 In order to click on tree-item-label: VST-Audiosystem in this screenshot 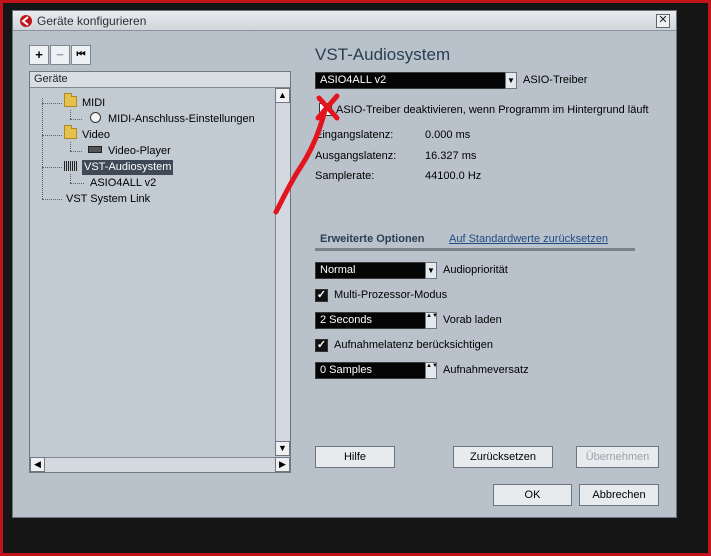, I will do `click(128, 167)`.